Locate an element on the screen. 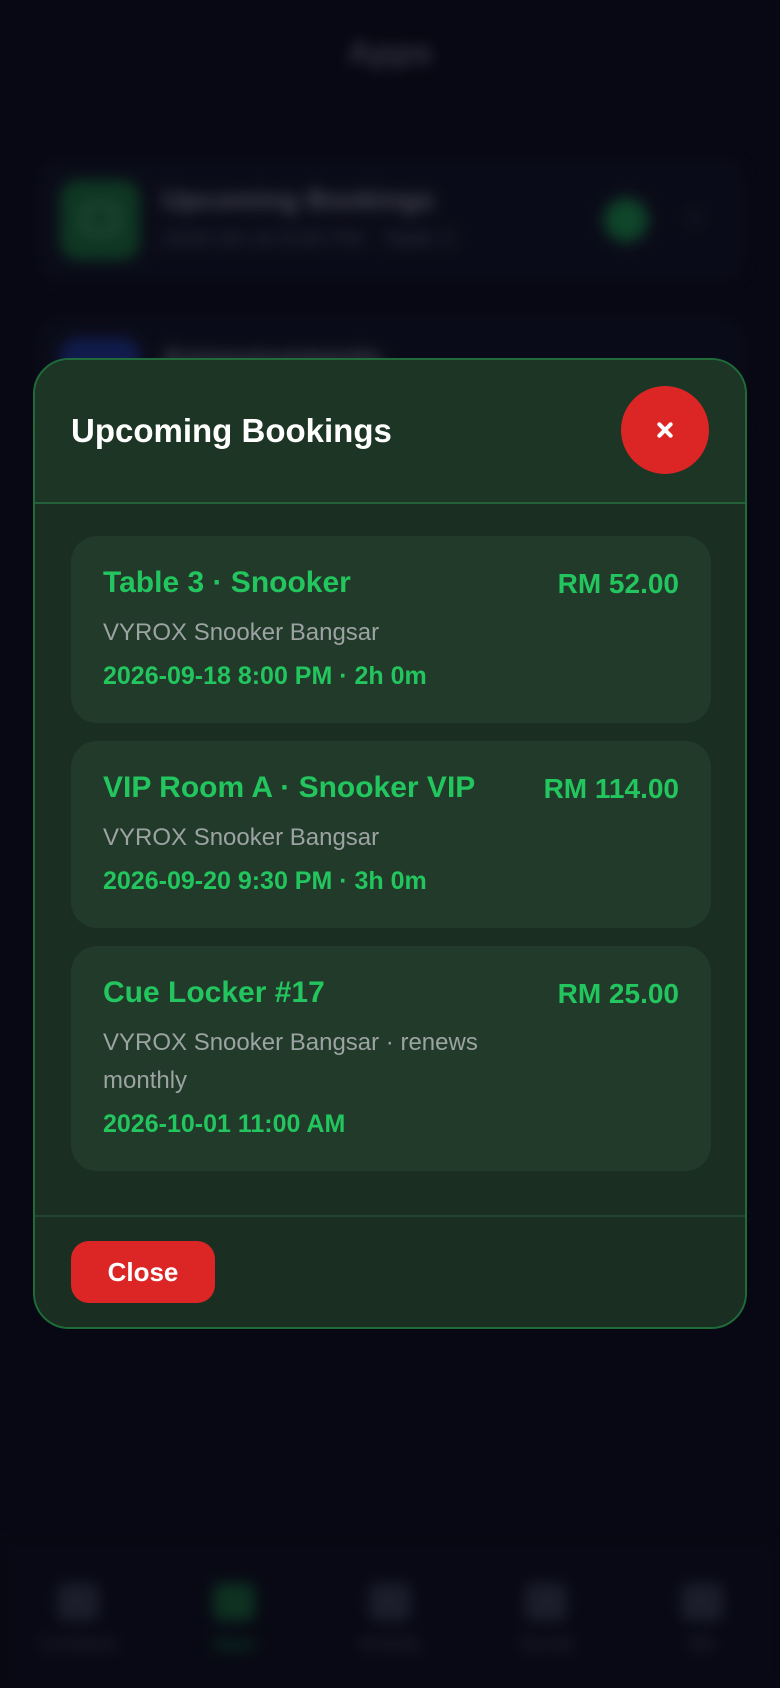 This screenshot has height=1688, width=780. booking-time: 2026-10-01 11:00 AM is located at coordinates (224, 1124).